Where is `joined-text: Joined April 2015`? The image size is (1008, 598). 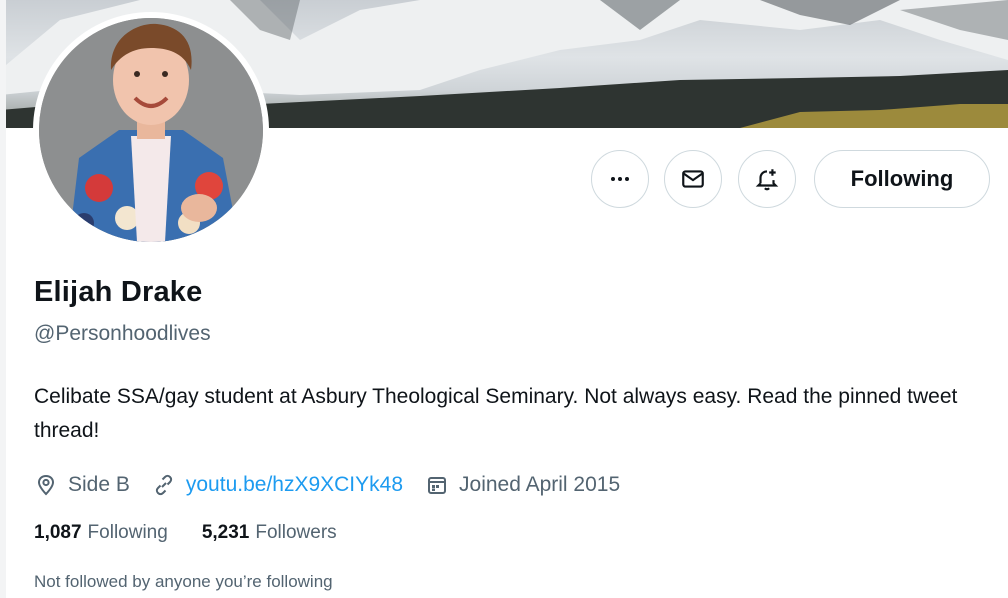 joined-text: Joined April 2015 is located at coordinates (540, 484).